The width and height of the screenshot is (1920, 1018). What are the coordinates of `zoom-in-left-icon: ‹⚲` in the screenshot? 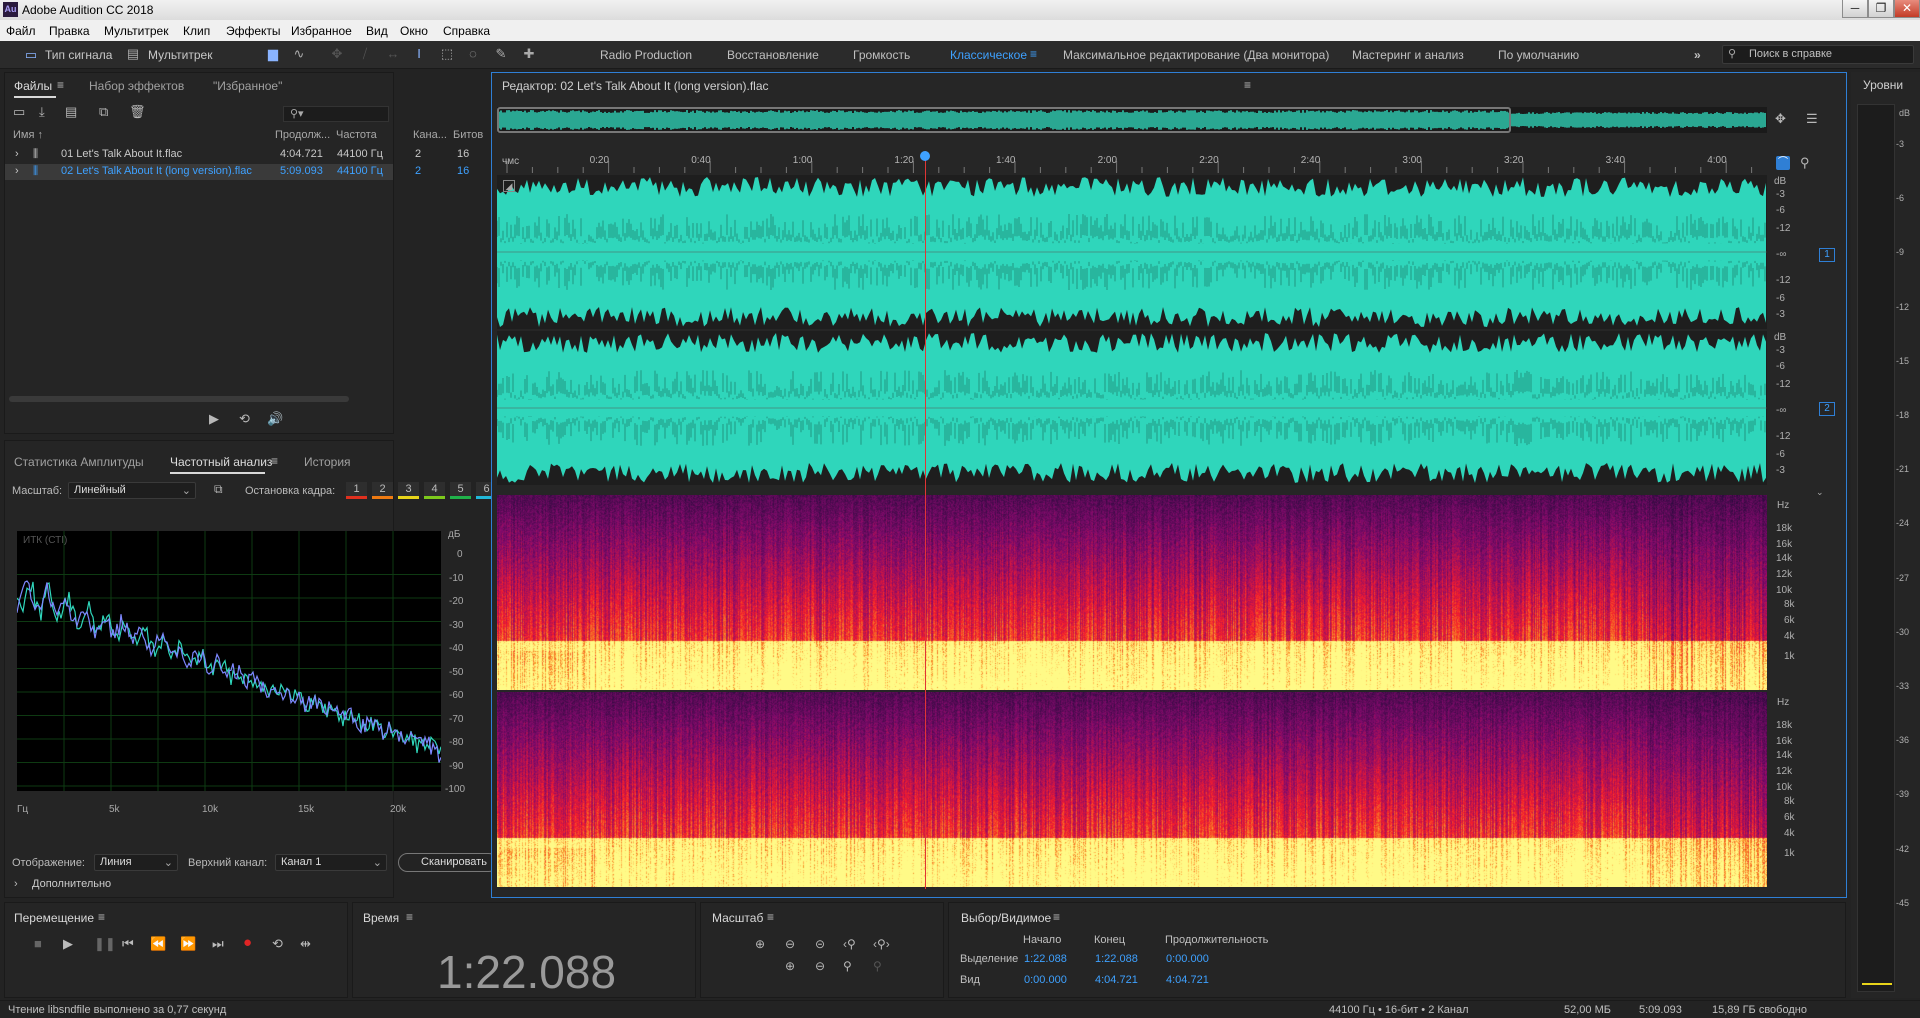 It's located at (849, 944).